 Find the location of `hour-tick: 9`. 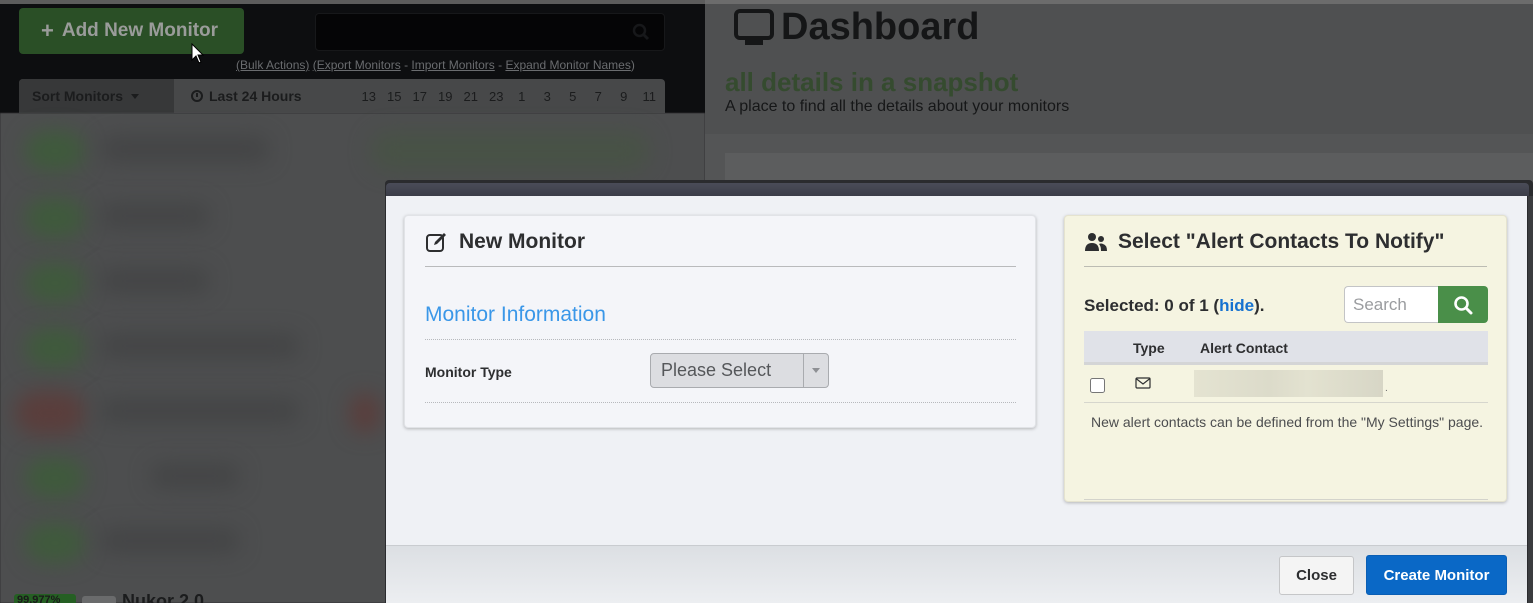

hour-tick: 9 is located at coordinates (624, 96).